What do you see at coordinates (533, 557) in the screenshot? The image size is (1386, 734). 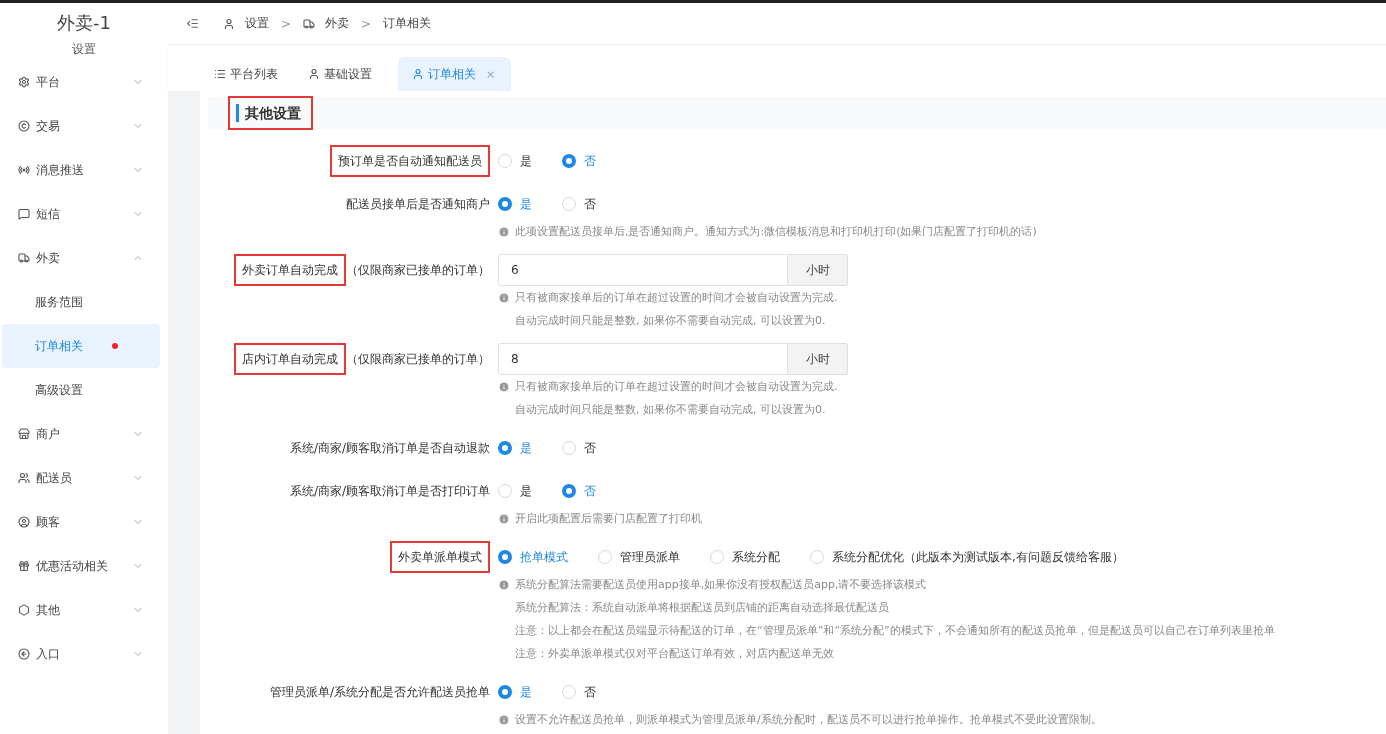 I see `radio-option: 抢单模式` at bounding box center [533, 557].